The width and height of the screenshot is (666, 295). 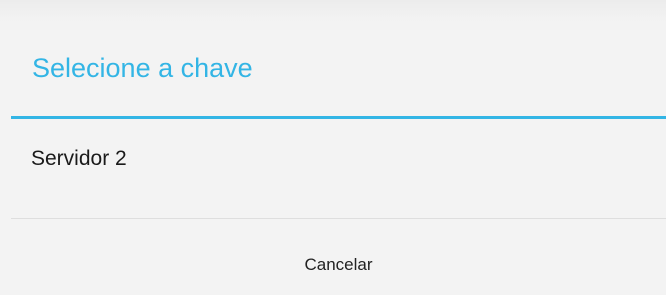 I want to click on background-shade, so click(x=333, y=11).